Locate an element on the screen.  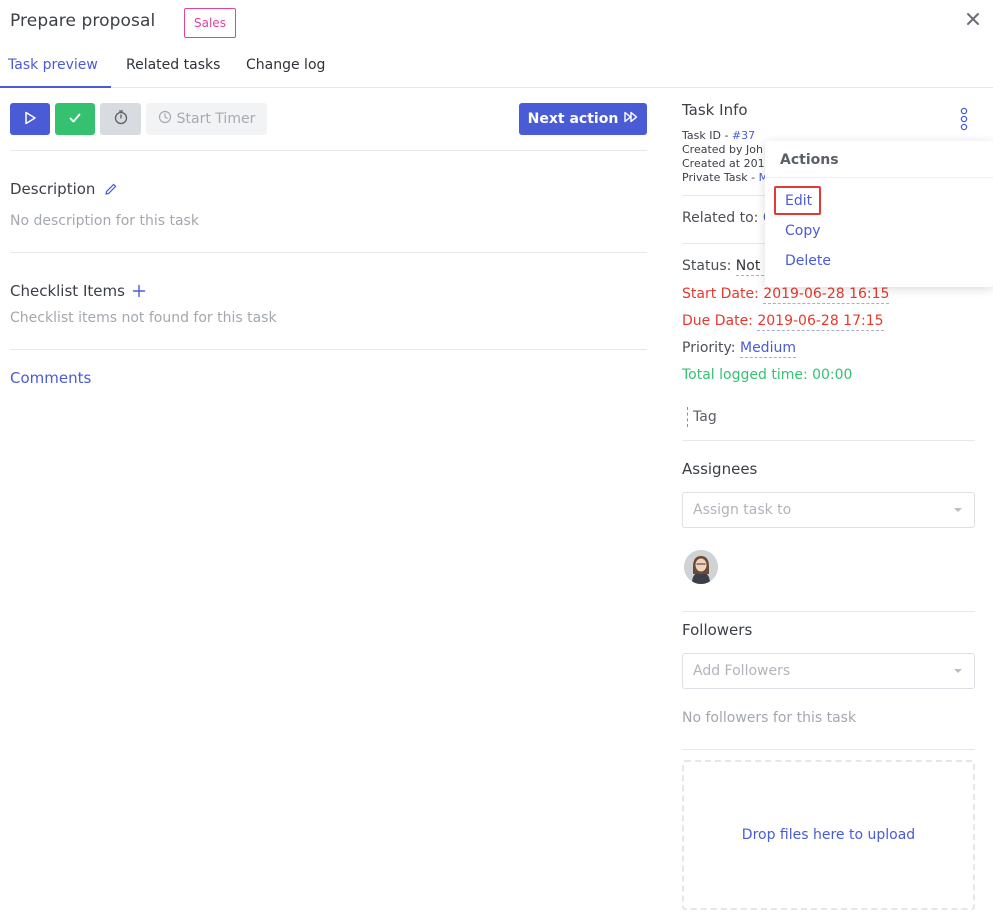
tab-related-tasks: Related tasks is located at coordinates (173, 65).